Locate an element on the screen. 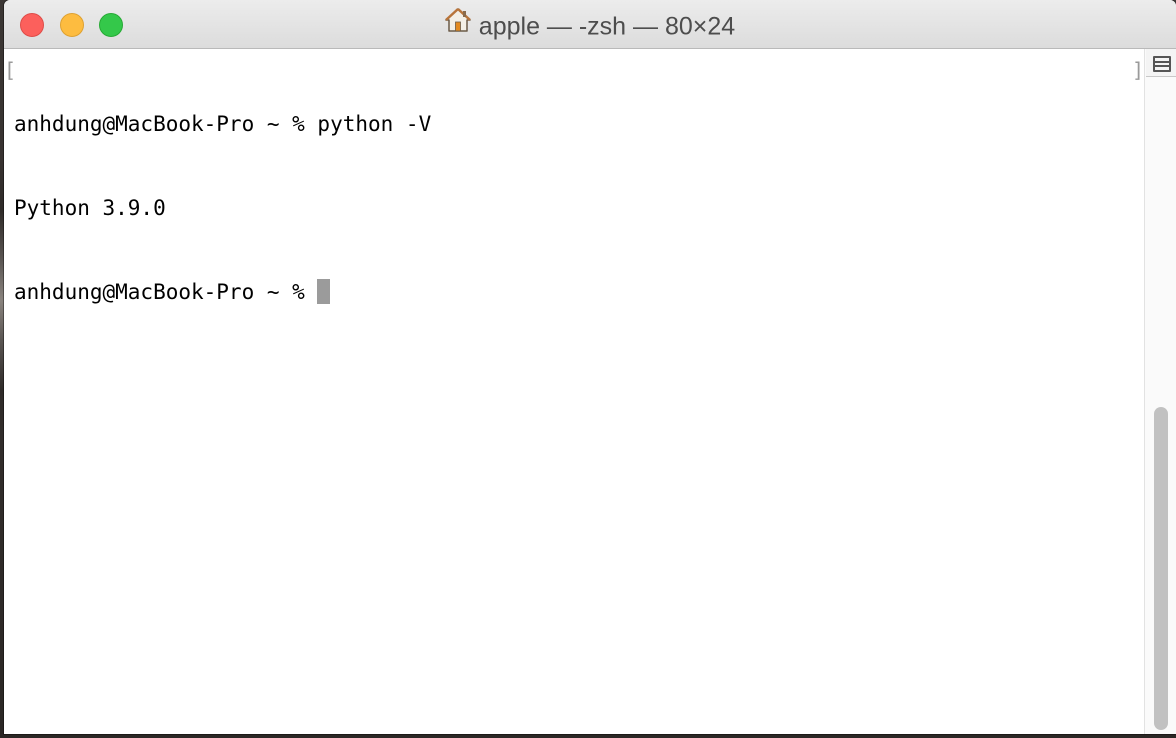  home-icon is located at coordinates (457, 23).